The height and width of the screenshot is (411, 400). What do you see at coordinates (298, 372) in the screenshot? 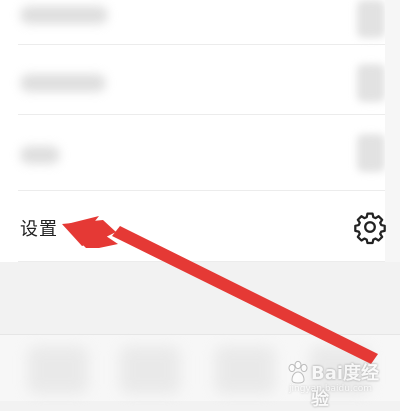
I see `paw-logo-icon` at bounding box center [298, 372].